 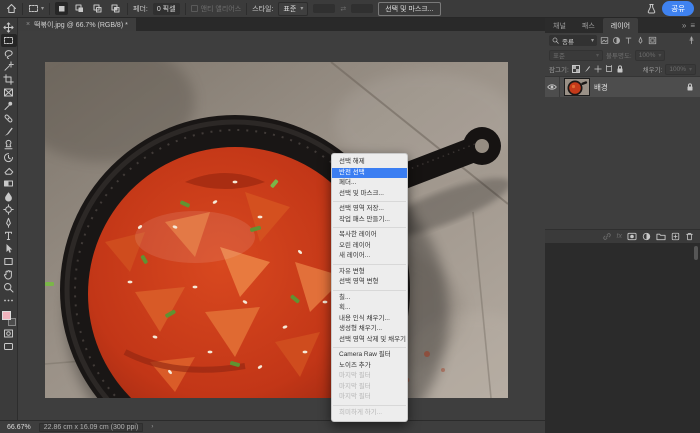 I want to click on crop-tool, so click(x=9, y=79).